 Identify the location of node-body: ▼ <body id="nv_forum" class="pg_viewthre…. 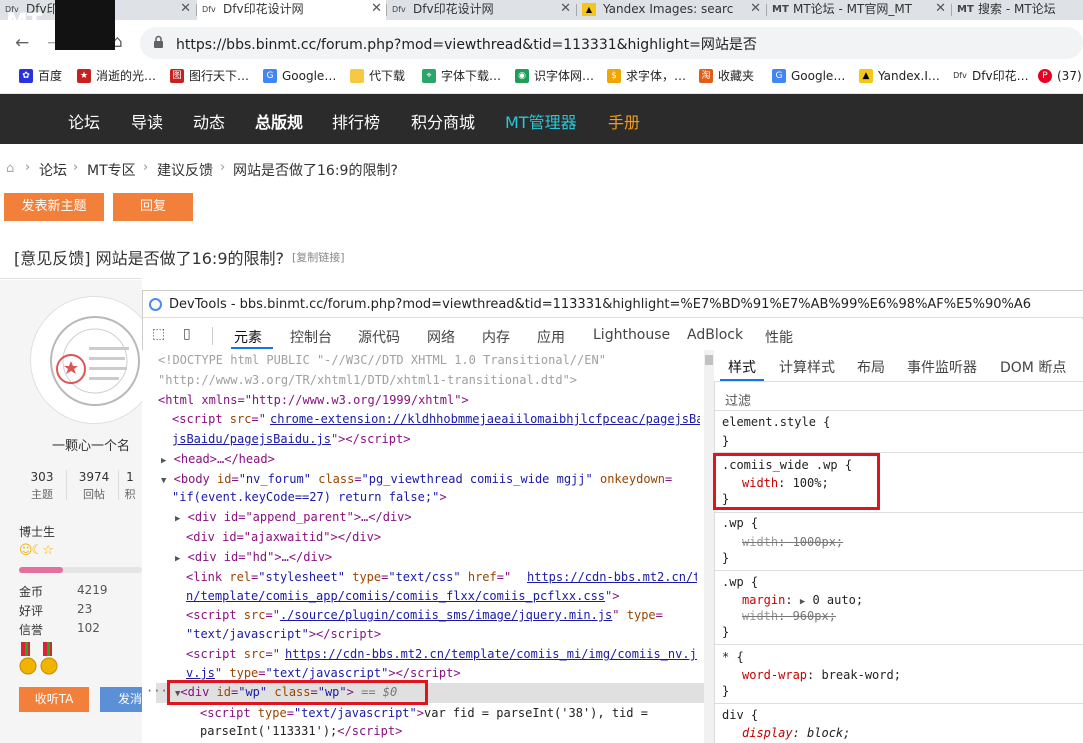
(416, 479).